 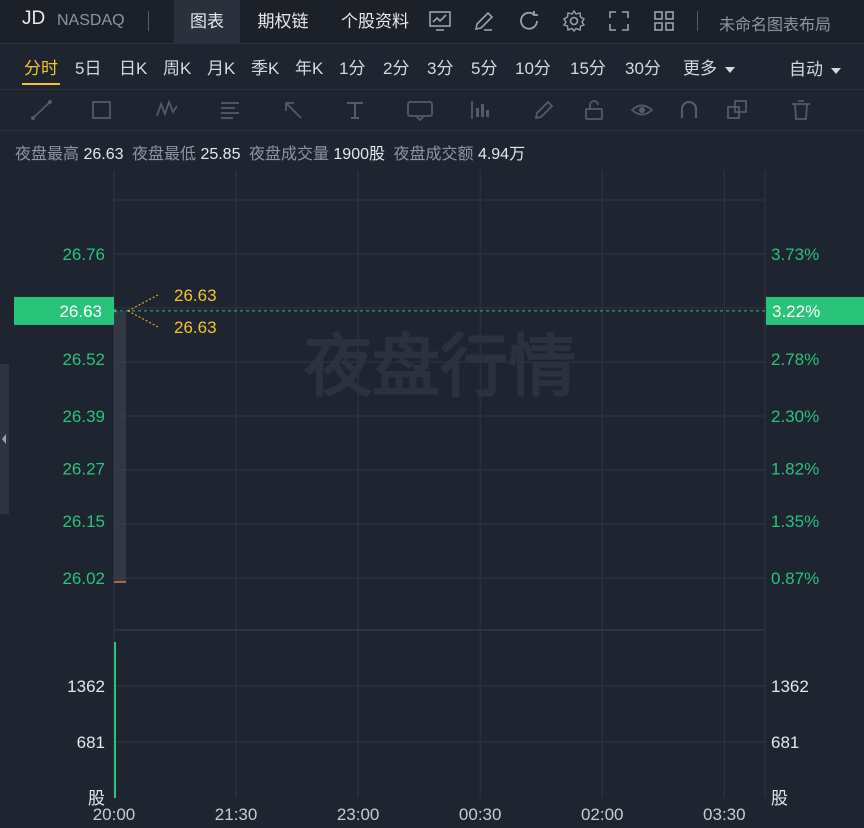 I want to click on price-area, so click(x=120, y=446).